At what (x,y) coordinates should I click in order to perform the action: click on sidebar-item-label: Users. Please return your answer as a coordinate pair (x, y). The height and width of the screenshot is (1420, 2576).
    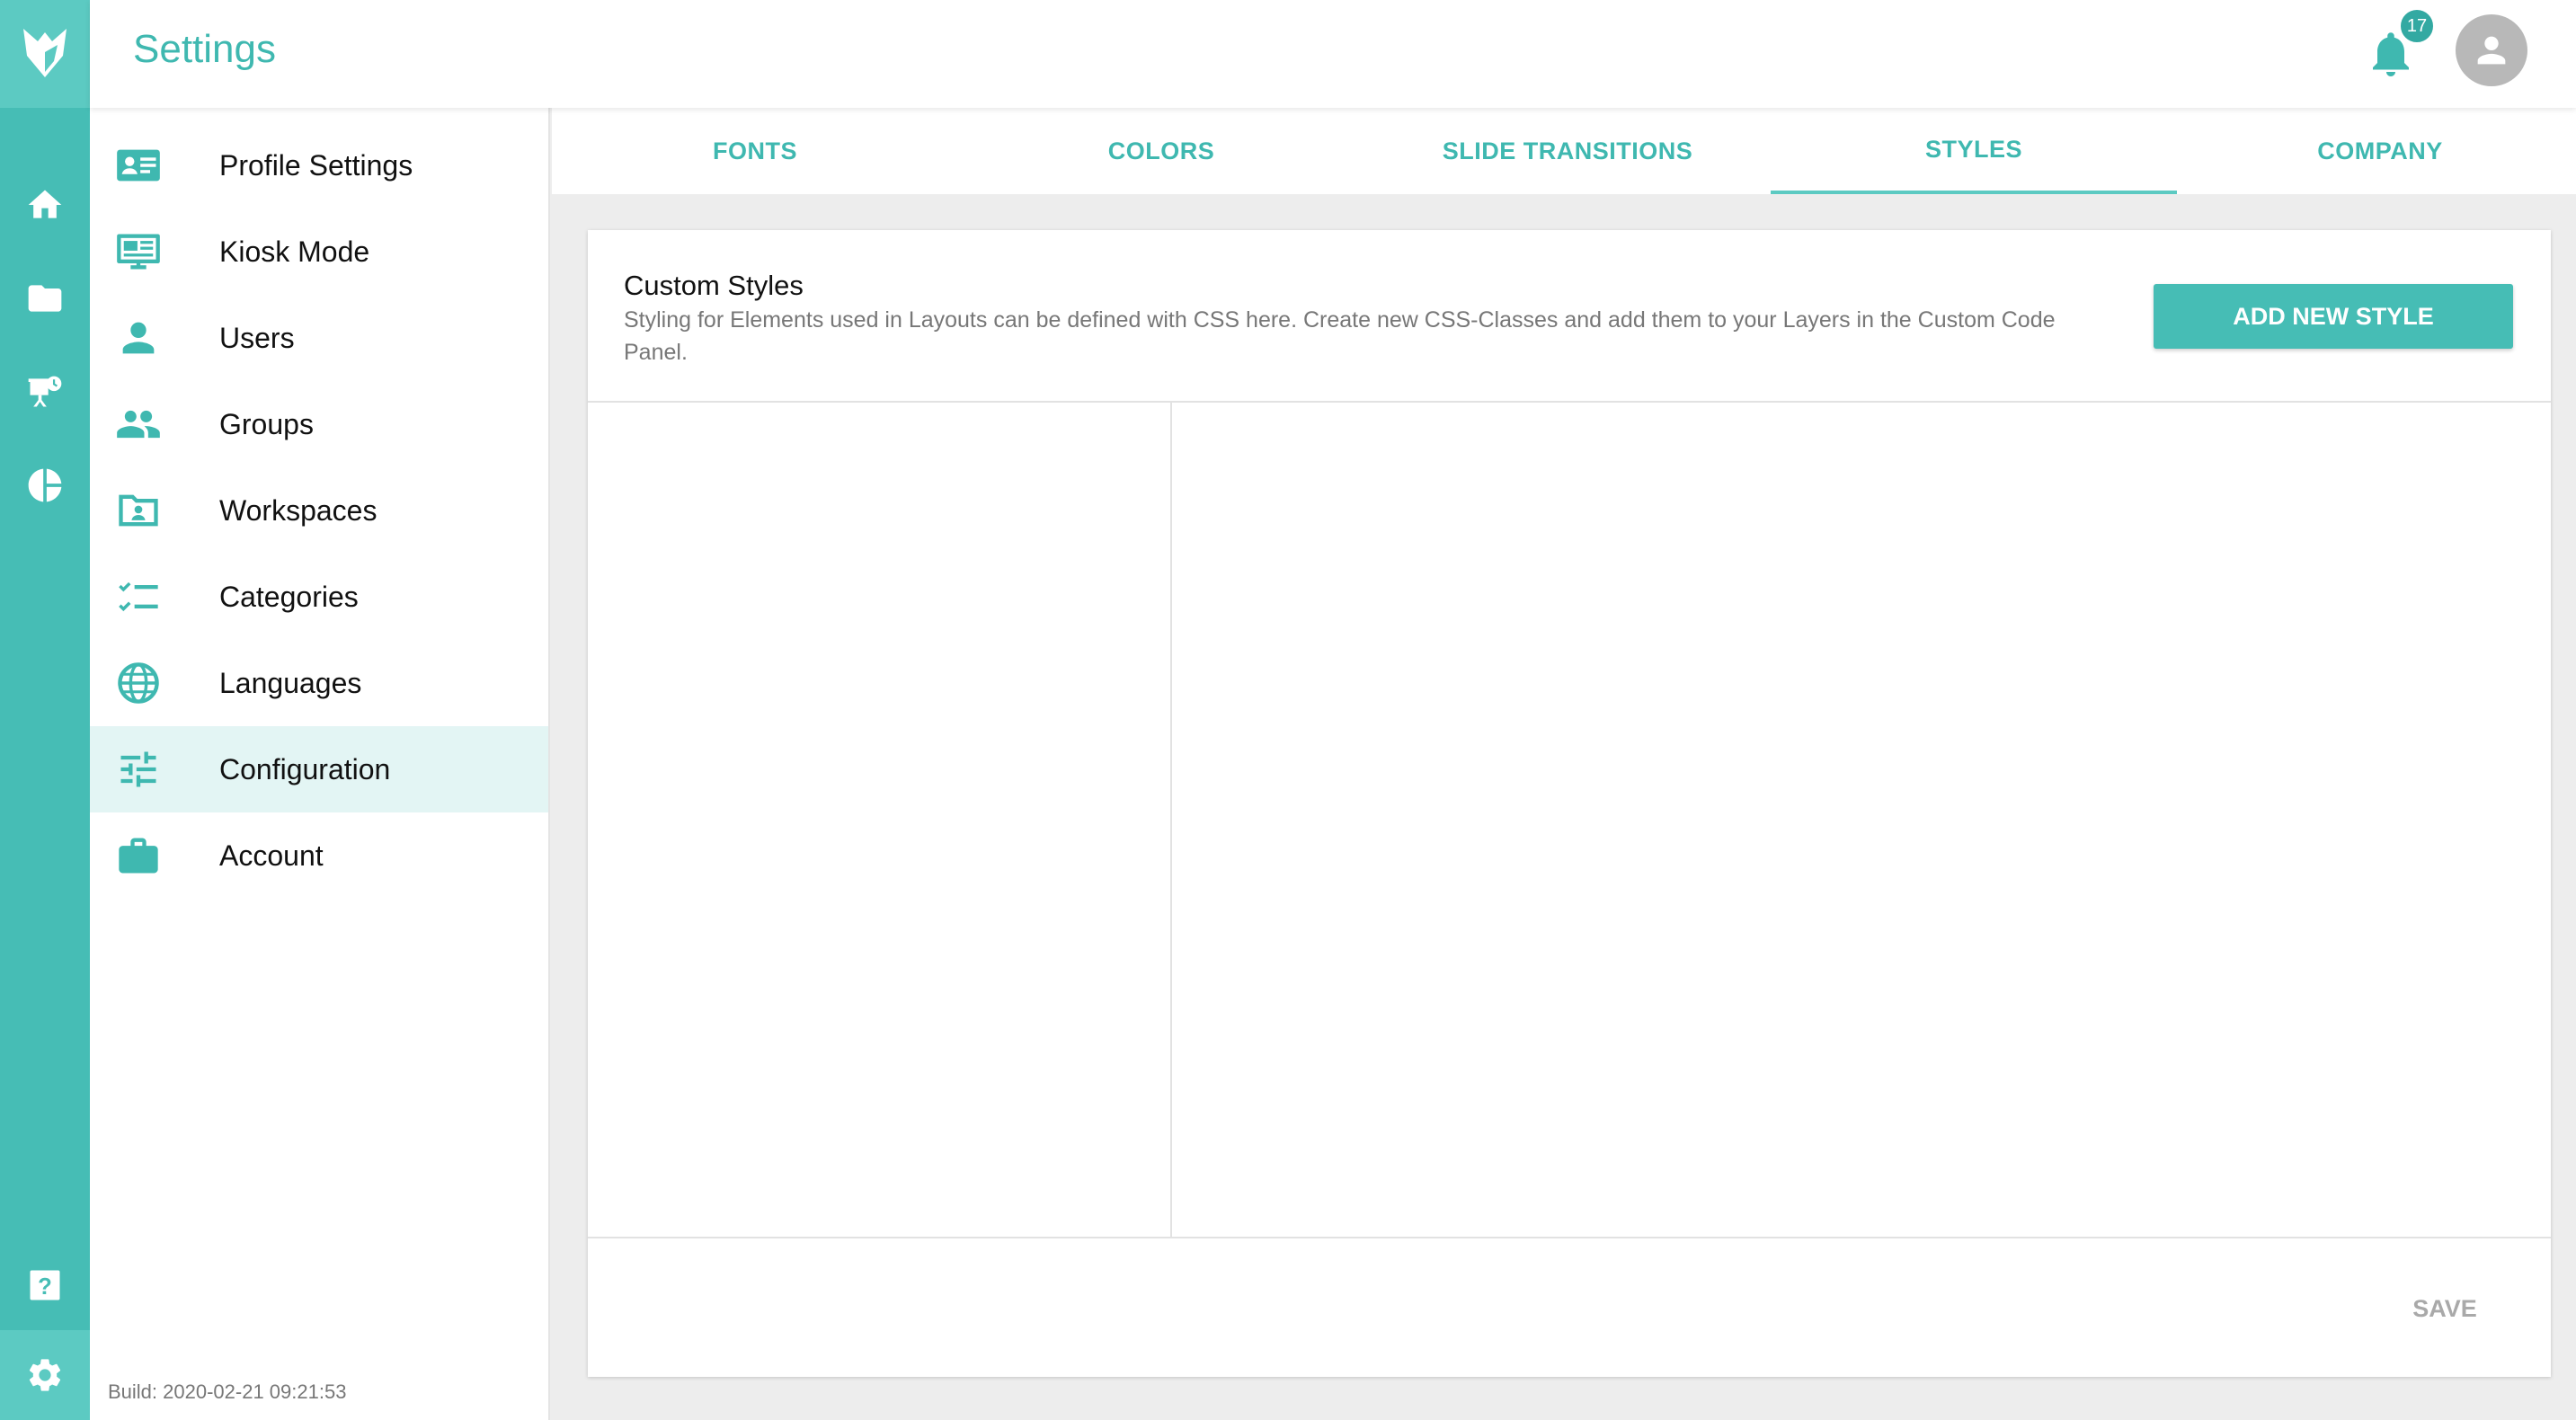
    Looking at the image, I should click on (257, 338).